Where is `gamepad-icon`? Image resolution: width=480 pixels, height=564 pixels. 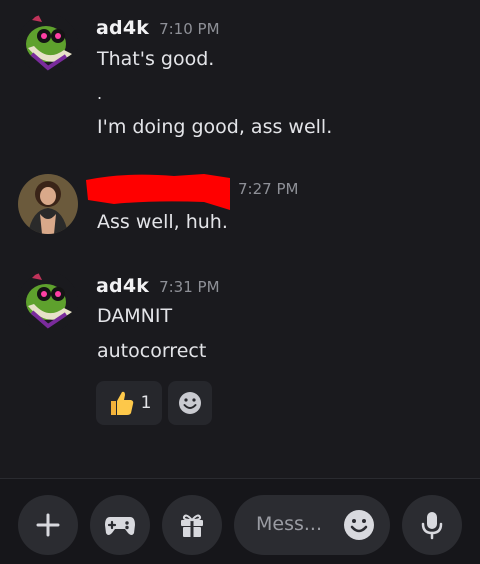 gamepad-icon is located at coordinates (120, 526).